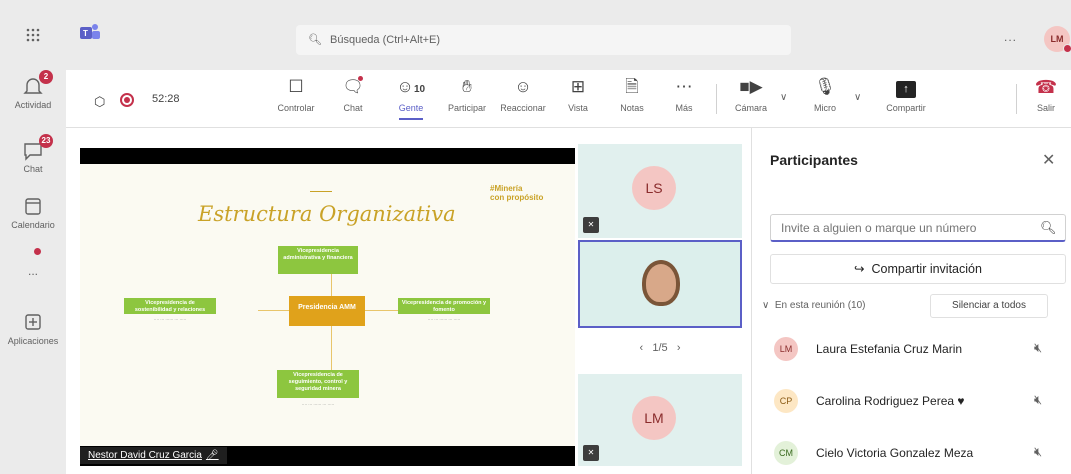 The image size is (1071, 474). Describe the element at coordinates (37, 148) in the screenshot. I see `chat-icon: 23` at that location.